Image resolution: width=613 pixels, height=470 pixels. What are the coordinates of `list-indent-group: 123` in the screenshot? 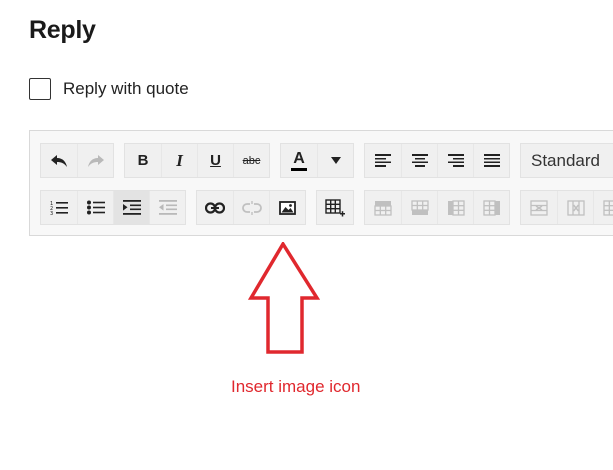 It's located at (113, 207).